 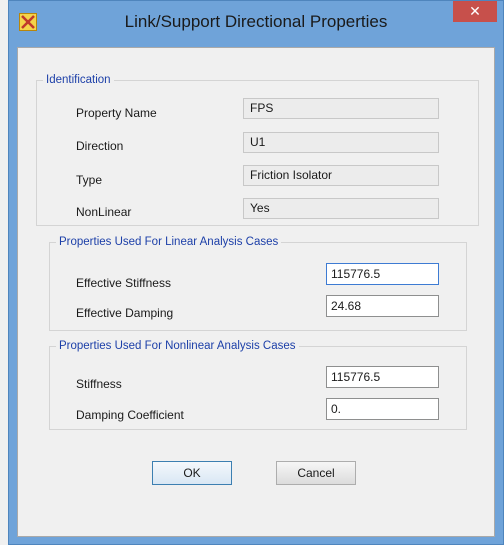 I want to click on window-title: Link/Support Directional Properties, so click(x=256, y=21).